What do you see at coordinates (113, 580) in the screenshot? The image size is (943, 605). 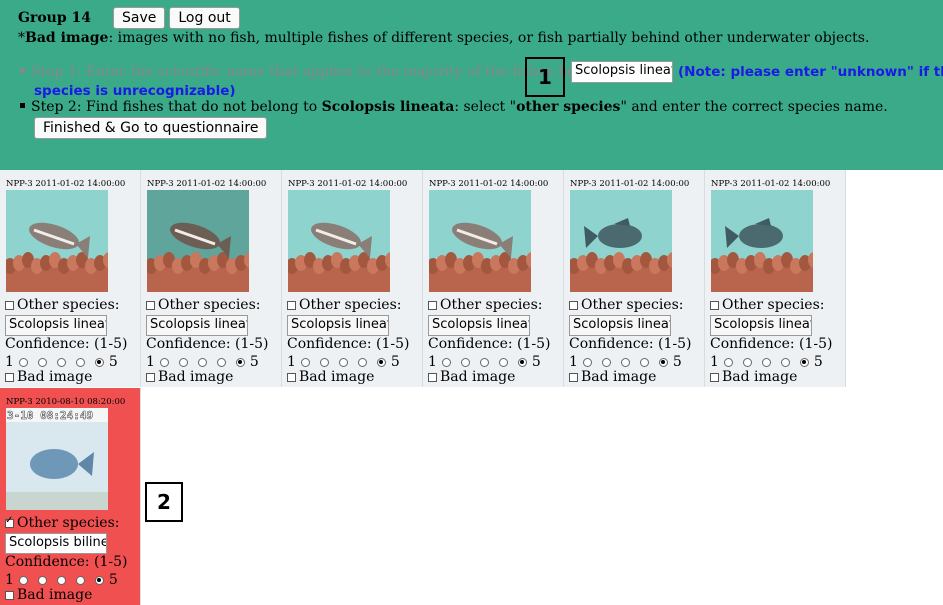 I see `scale-max-label: 5` at bounding box center [113, 580].